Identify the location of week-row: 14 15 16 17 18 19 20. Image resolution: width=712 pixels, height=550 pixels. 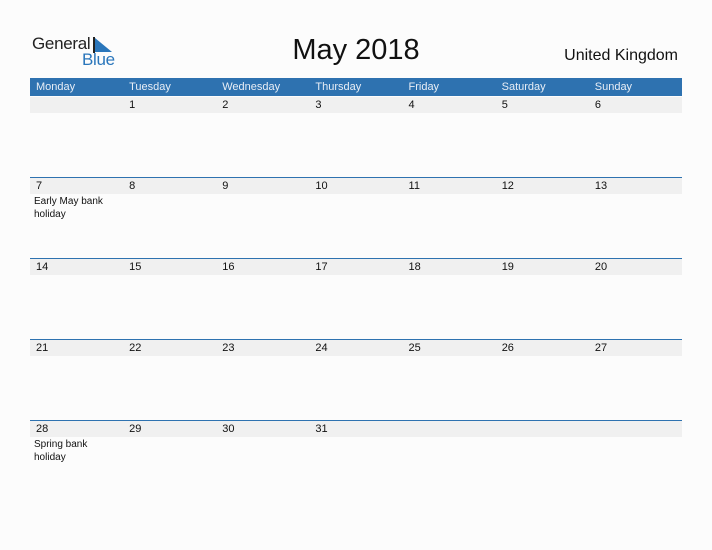
(356, 299).